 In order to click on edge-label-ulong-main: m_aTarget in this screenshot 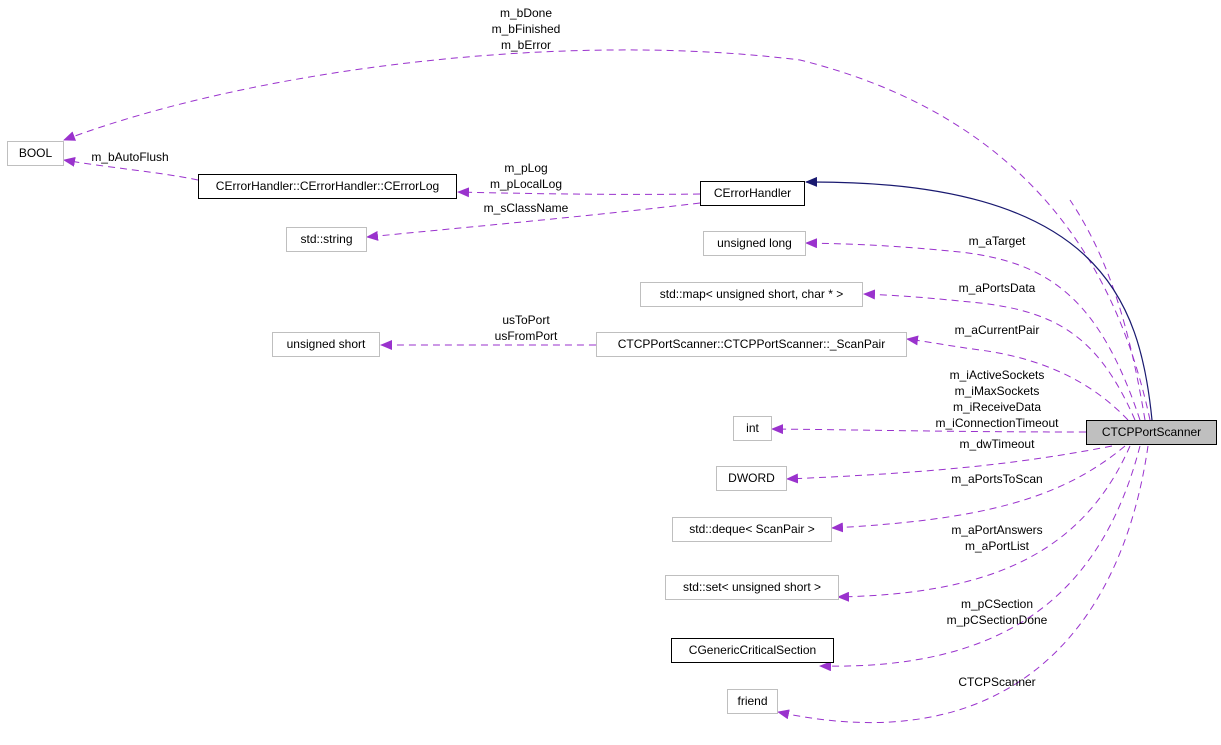, I will do `click(997, 241)`.